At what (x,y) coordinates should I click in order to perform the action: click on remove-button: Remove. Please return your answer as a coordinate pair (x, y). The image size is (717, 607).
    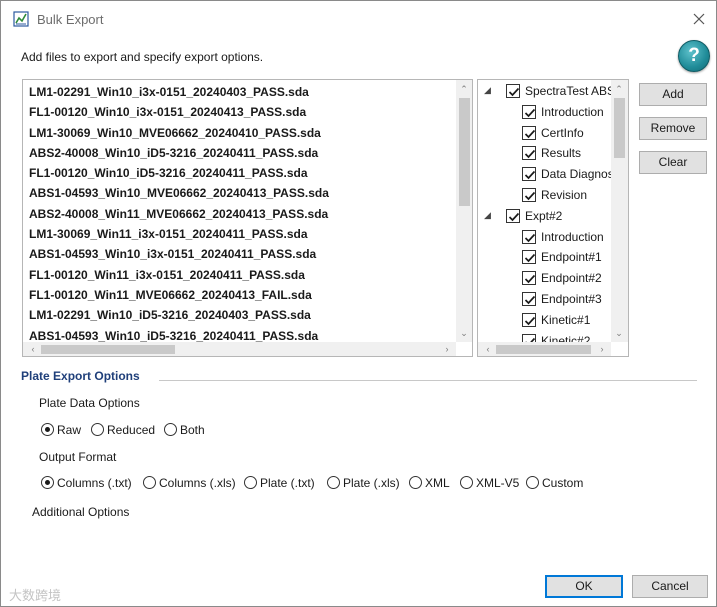
    Looking at the image, I should click on (673, 128).